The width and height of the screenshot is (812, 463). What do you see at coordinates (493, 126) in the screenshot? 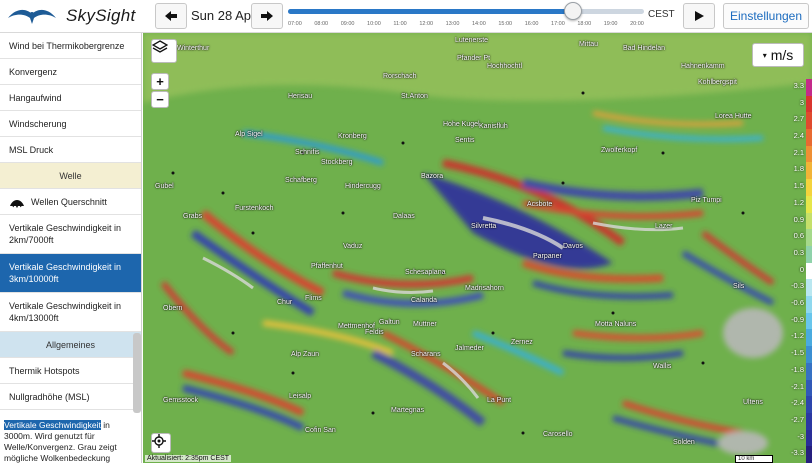
I see `place-label: Kanisfluh` at bounding box center [493, 126].